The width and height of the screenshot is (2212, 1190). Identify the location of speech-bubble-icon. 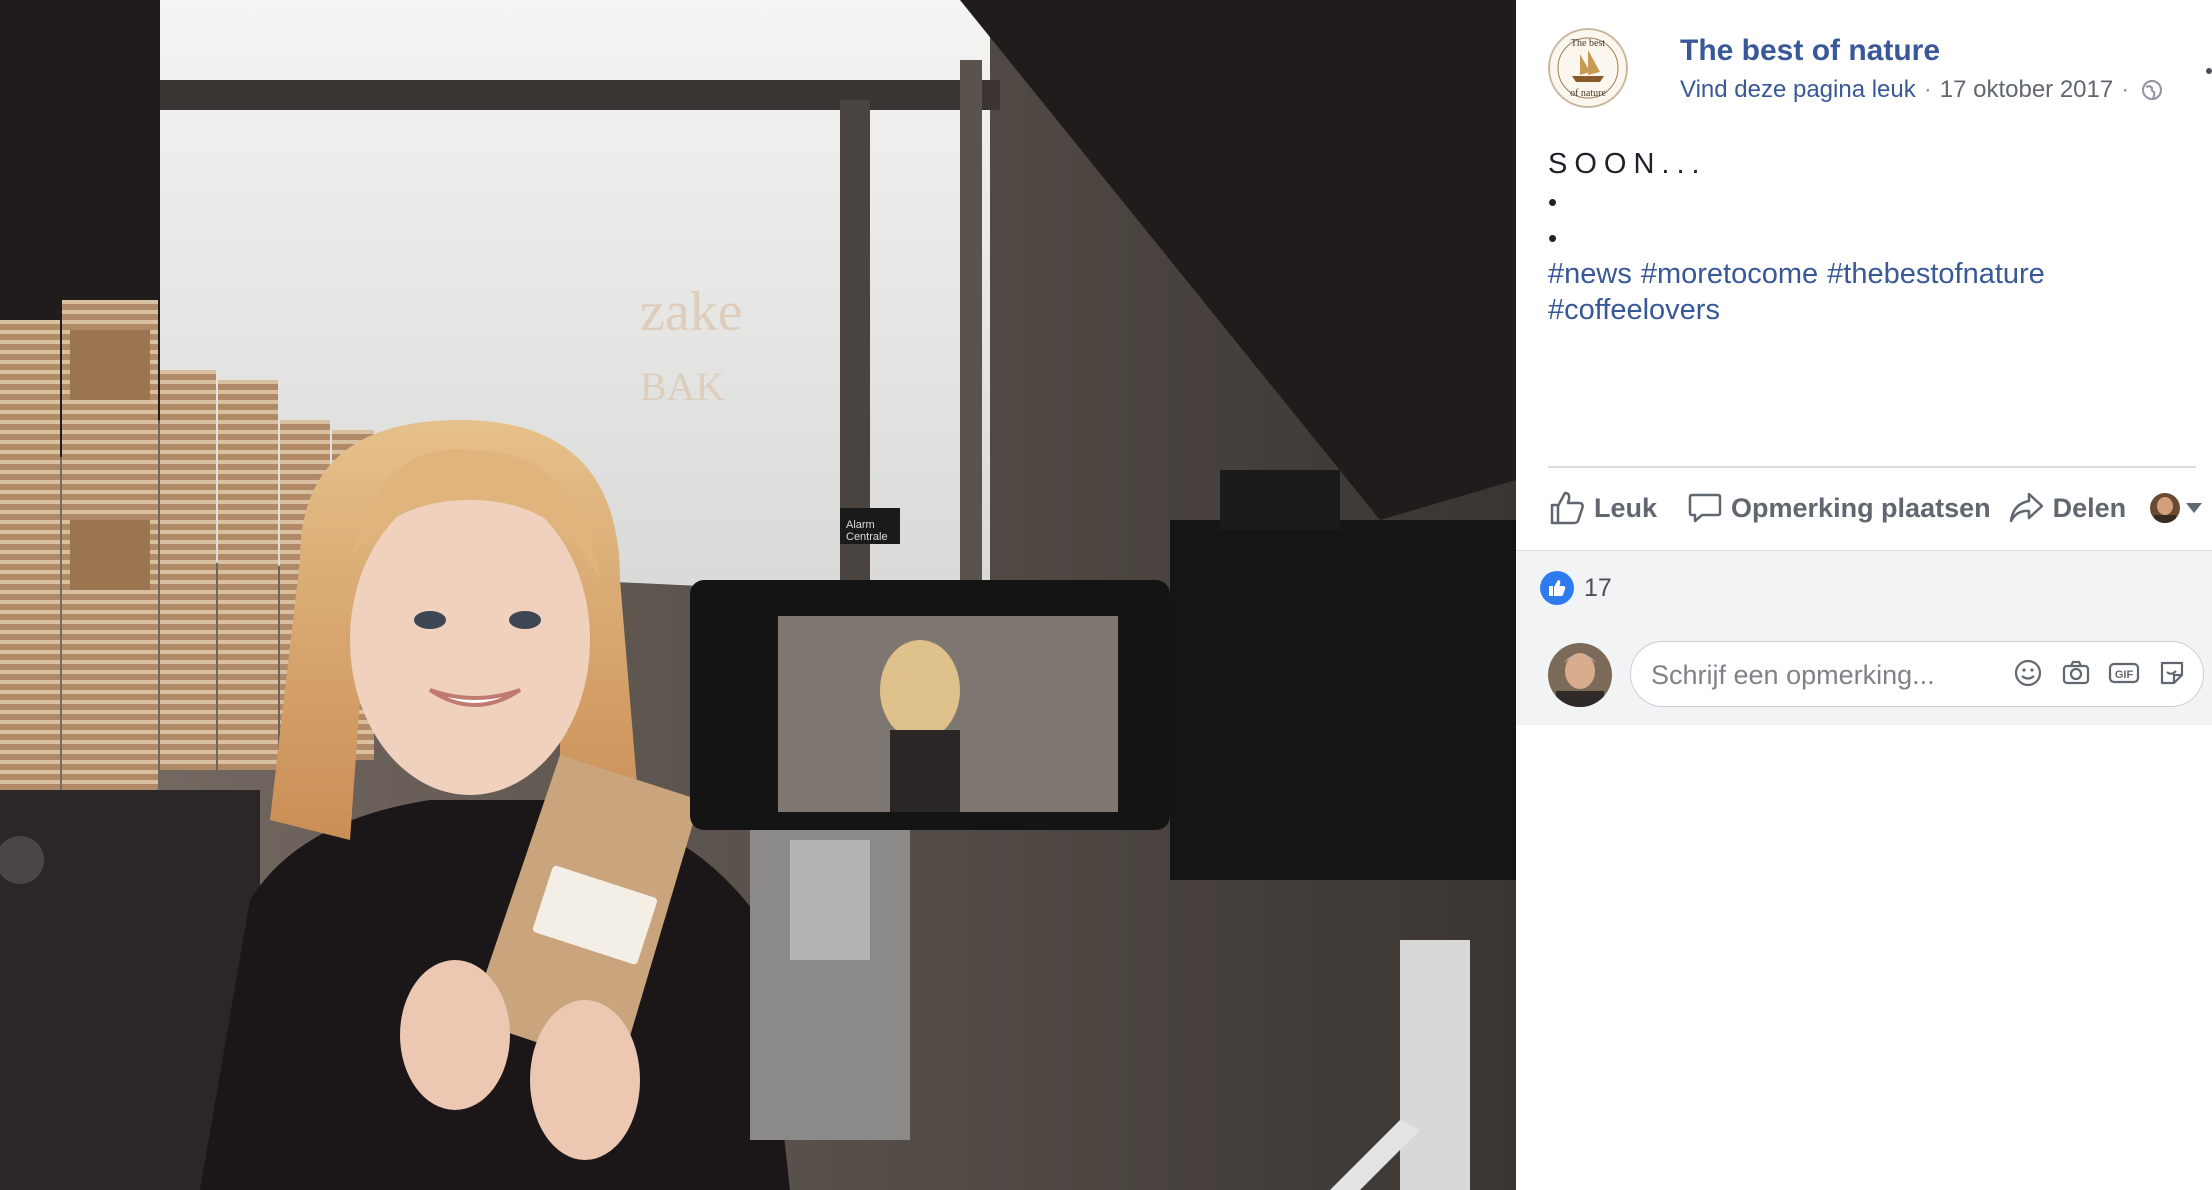
(1705, 508).